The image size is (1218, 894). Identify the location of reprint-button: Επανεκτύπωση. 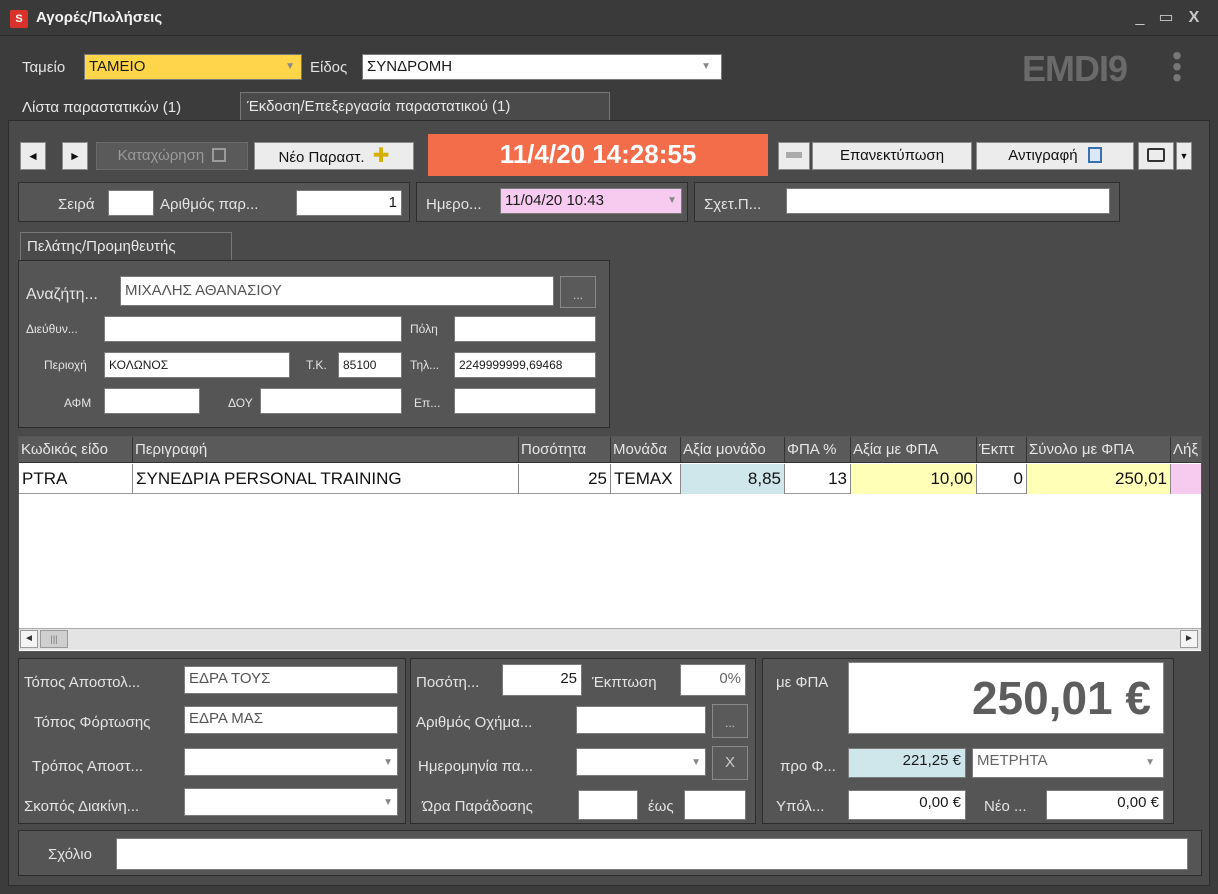
(892, 156).